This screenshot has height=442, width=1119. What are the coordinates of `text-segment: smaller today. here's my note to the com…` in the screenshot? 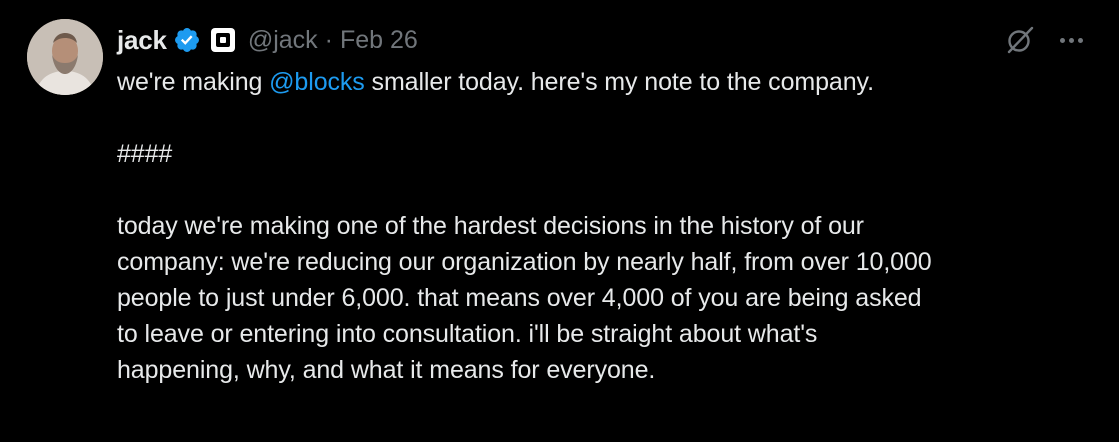 It's located at (619, 82).